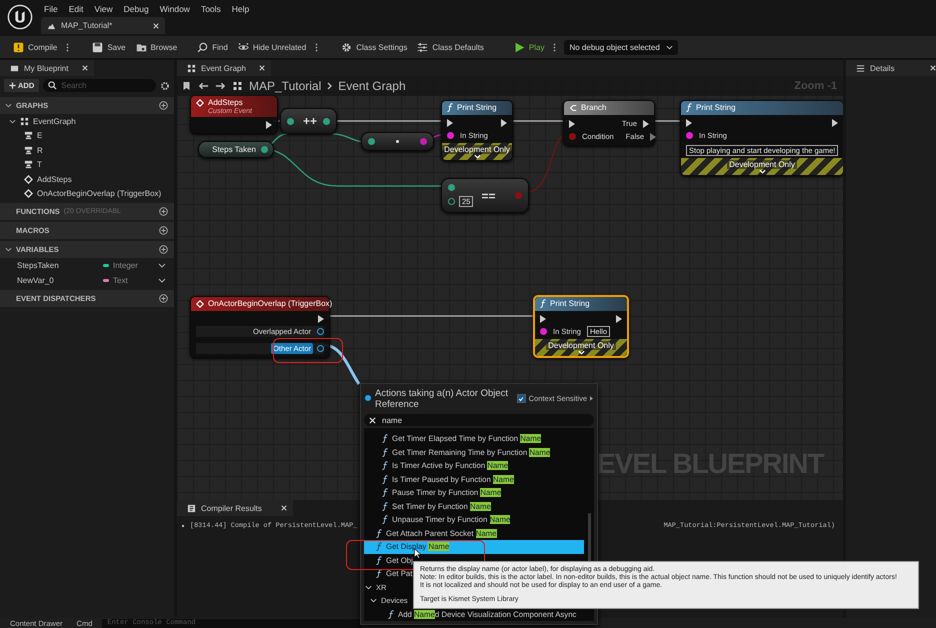 This screenshot has height=628, width=936. What do you see at coordinates (309, 121) in the screenshot?
I see `operator-symbol: ++` at bounding box center [309, 121].